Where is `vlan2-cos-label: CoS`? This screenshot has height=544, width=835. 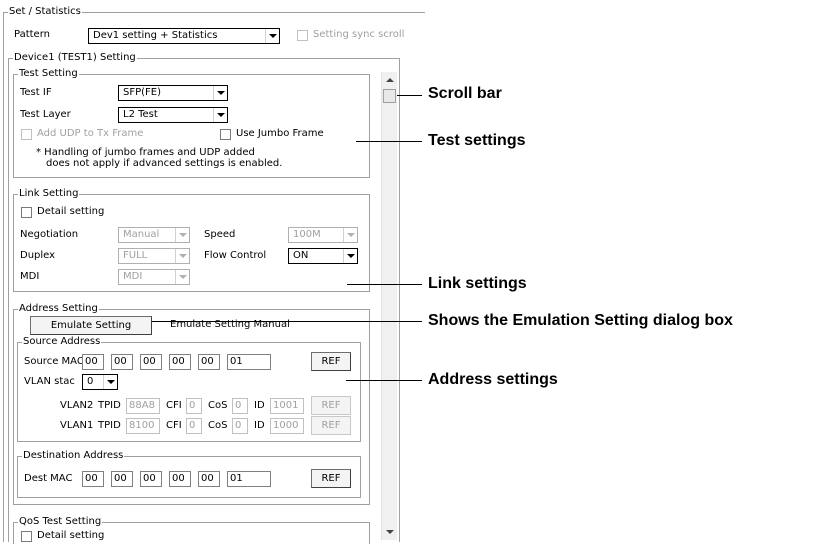
vlan2-cos-label: CoS is located at coordinates (218, 405).